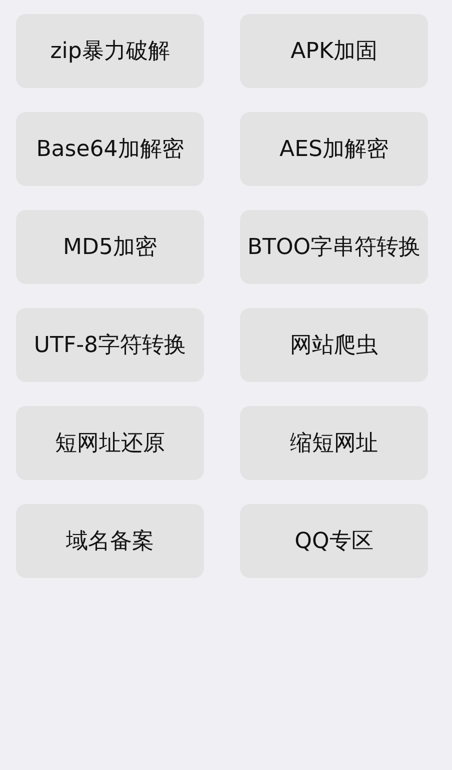 The width and height of the screenshot is (452, 770). I want to click on tool-button: UTF-8字符转换, so click(110, 345).